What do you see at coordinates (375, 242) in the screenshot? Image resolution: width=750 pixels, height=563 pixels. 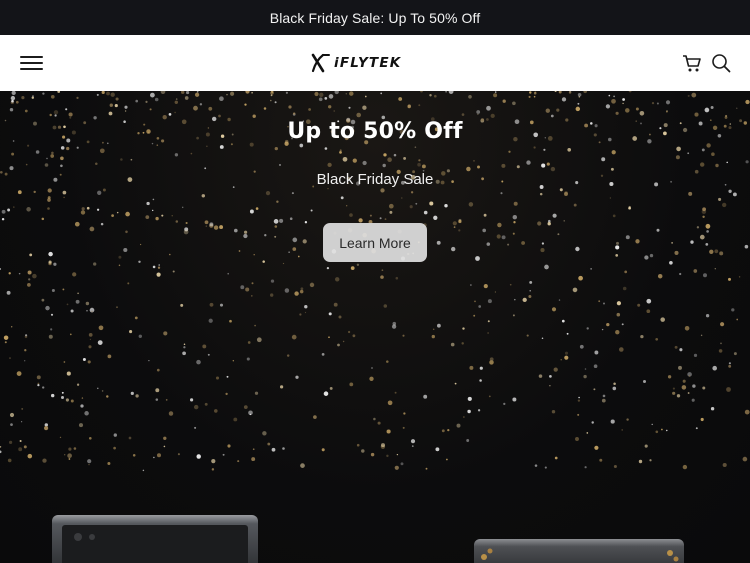 I see `learn-more-button: Learn More` at bounding box center [375, 242].